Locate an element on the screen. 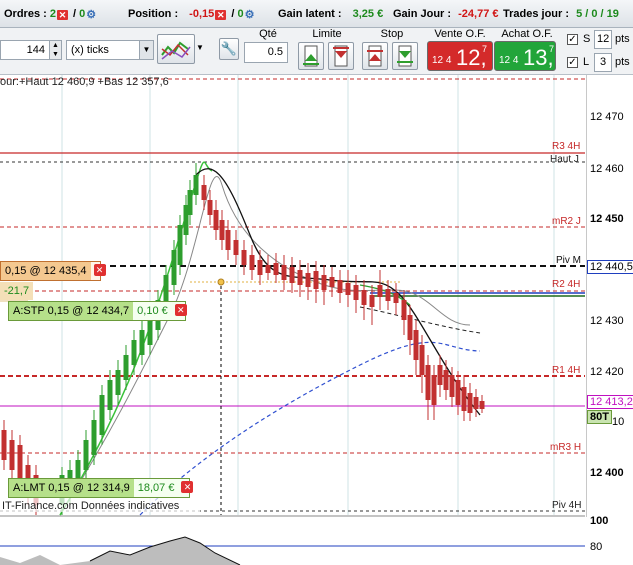  buy-button: 12 4 13, 7 is located at coordinates (525, 56).